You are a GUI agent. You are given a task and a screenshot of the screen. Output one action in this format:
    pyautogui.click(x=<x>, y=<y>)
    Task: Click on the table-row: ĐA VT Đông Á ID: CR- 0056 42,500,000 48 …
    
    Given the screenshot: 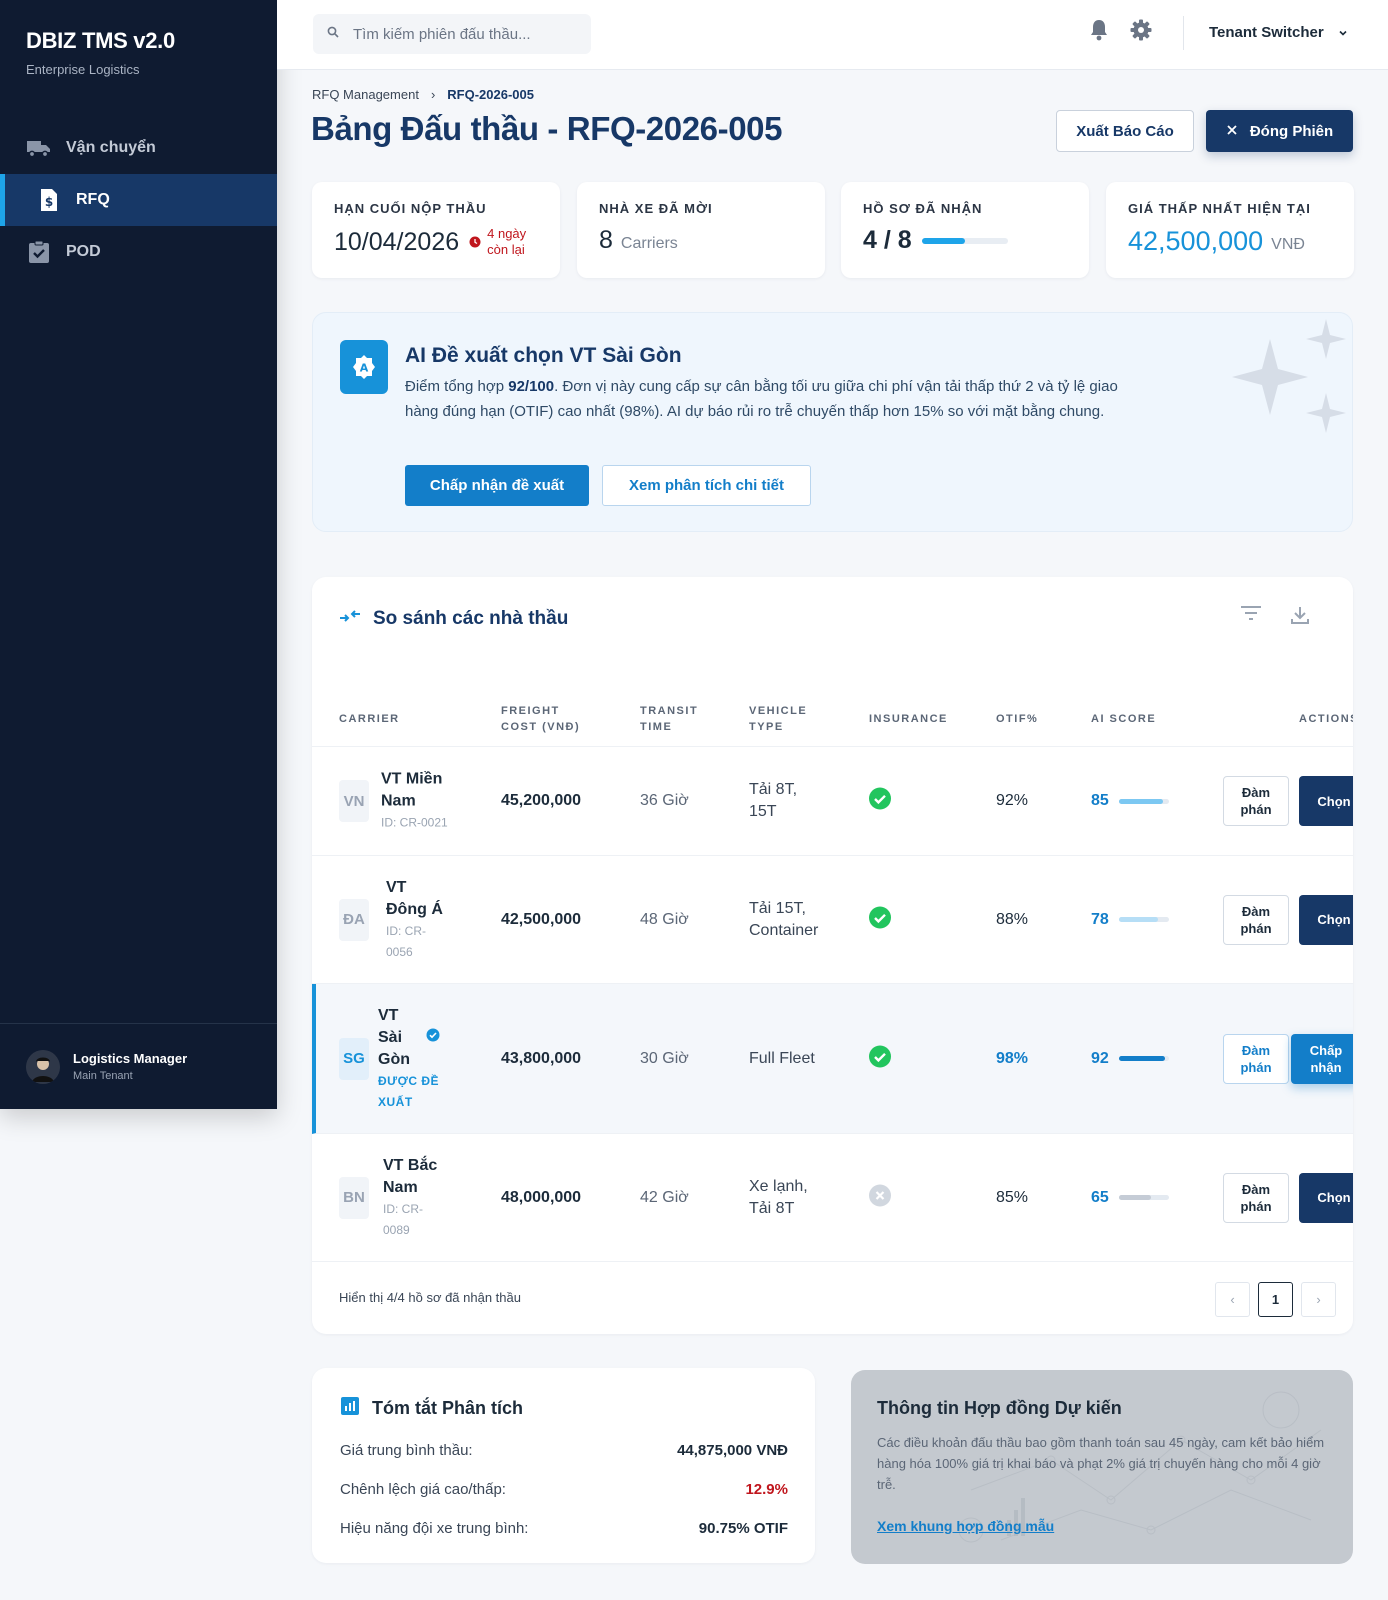 What is the action you would take?
    pyautogui.click(x=832, y=920)
    